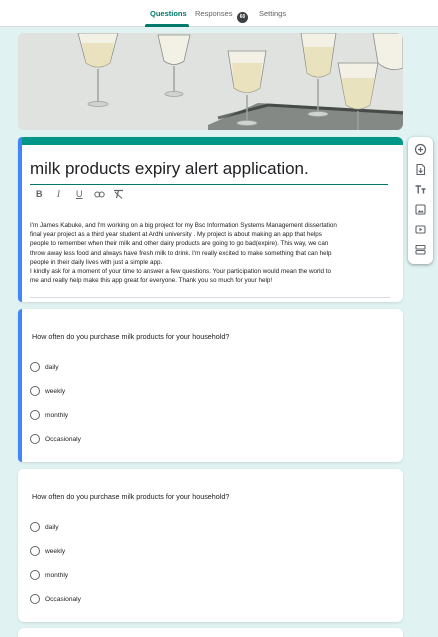  I want to click on question-left-accent, so click(20, 385).